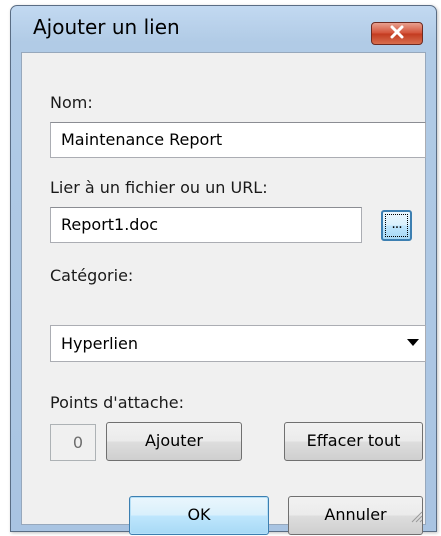 The height and width of the screenshot is (536, 441). I want to click on focus-indicator, so click(396, 225).